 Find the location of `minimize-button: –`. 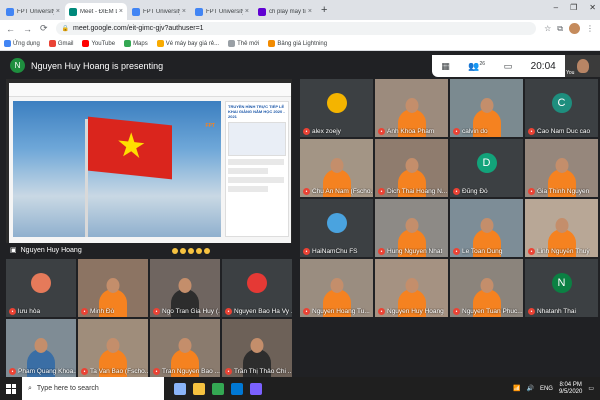

minimize-button: – is located at coordinates (556, 7).